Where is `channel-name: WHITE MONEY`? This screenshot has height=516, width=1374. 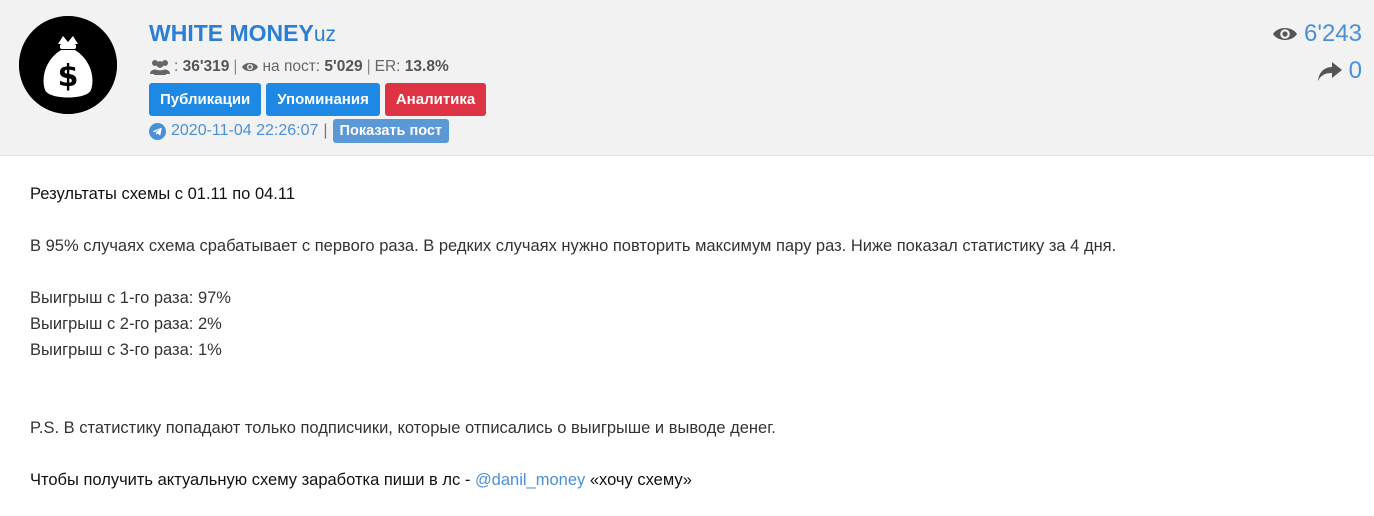
channel-name: WHITE MONEY is located at coordinates (231, 33).